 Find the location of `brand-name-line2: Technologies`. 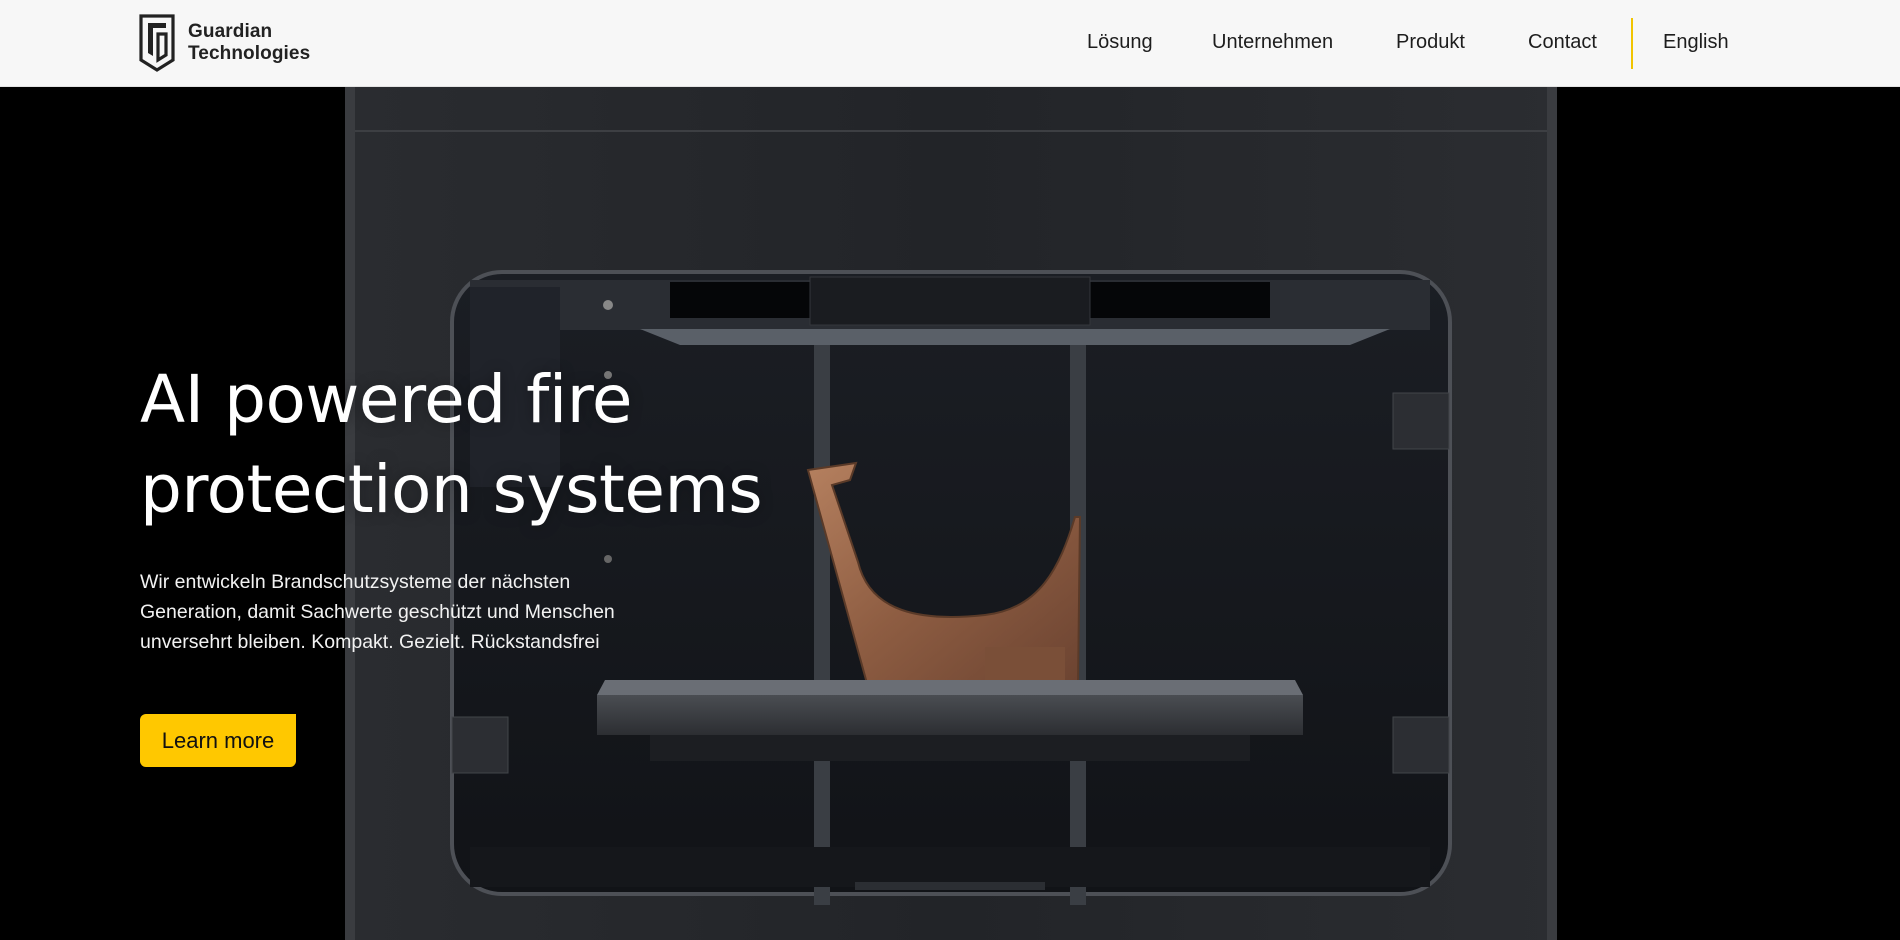

brand-name-line2: Technologies is located at coordinates (249, 53).